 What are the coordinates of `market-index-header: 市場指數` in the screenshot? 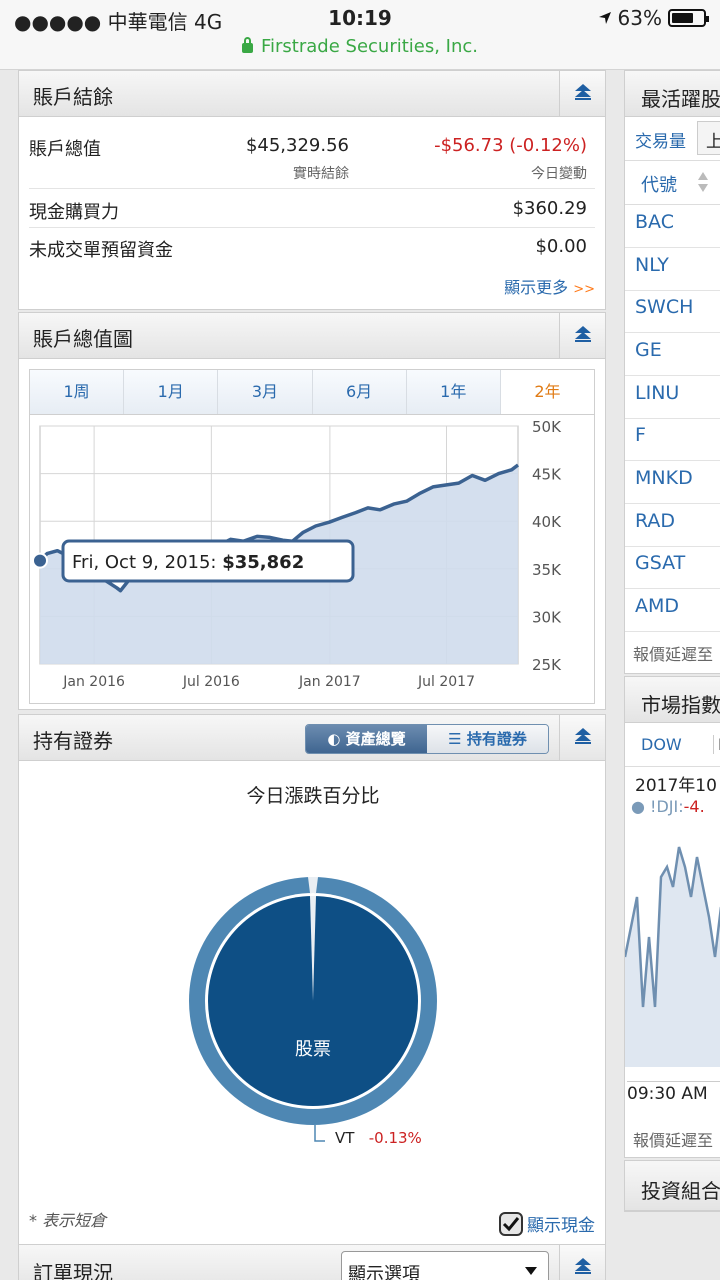 It's located at (672, 700).